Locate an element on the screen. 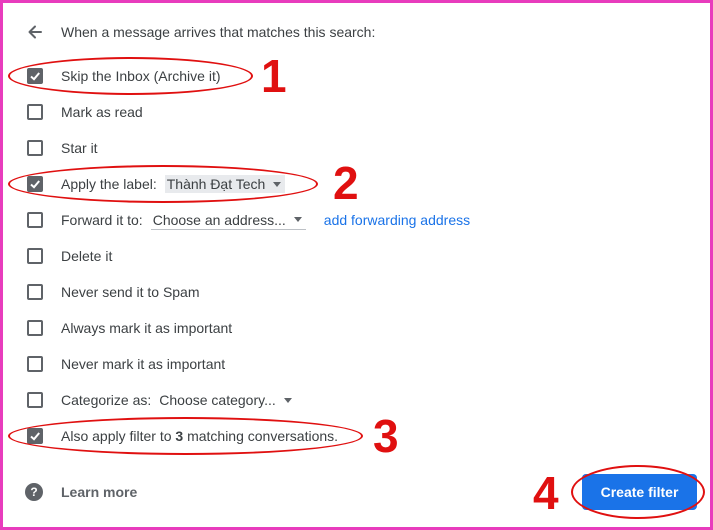  apply-label-checkbox is located at coordinates (35, 184).